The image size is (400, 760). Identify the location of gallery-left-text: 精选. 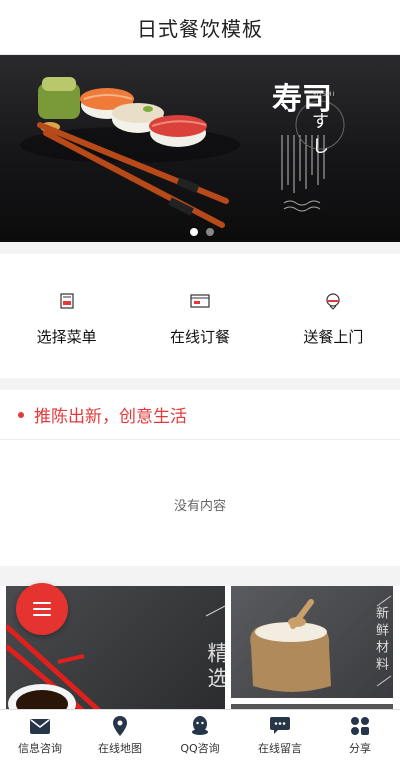
(215, 667).